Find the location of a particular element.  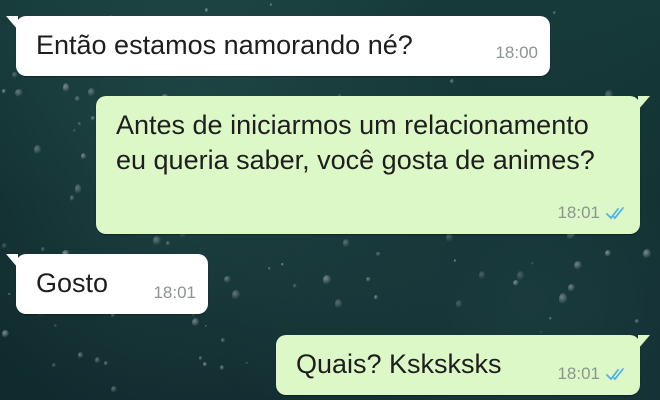

message-text: Então estamos namorando né? is located at coordinates (224, 45).